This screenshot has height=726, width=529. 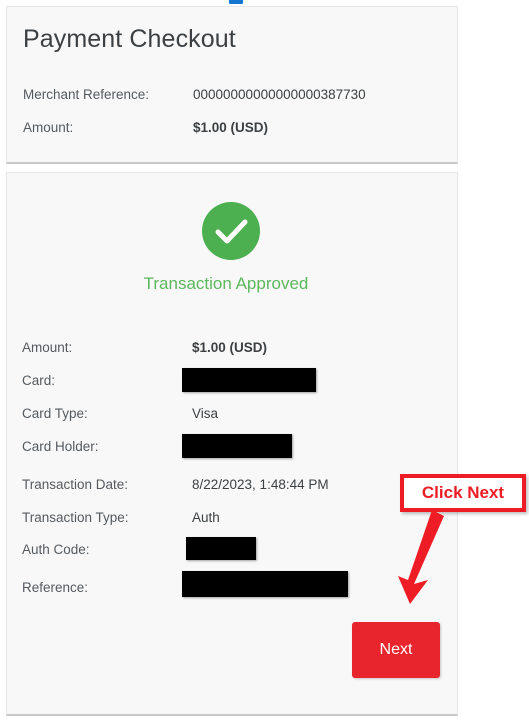 What do you see at coordinates (55, 413) in the screenshot?
I see `card-type-label: Card Type:` at bounding box center [55, 413].